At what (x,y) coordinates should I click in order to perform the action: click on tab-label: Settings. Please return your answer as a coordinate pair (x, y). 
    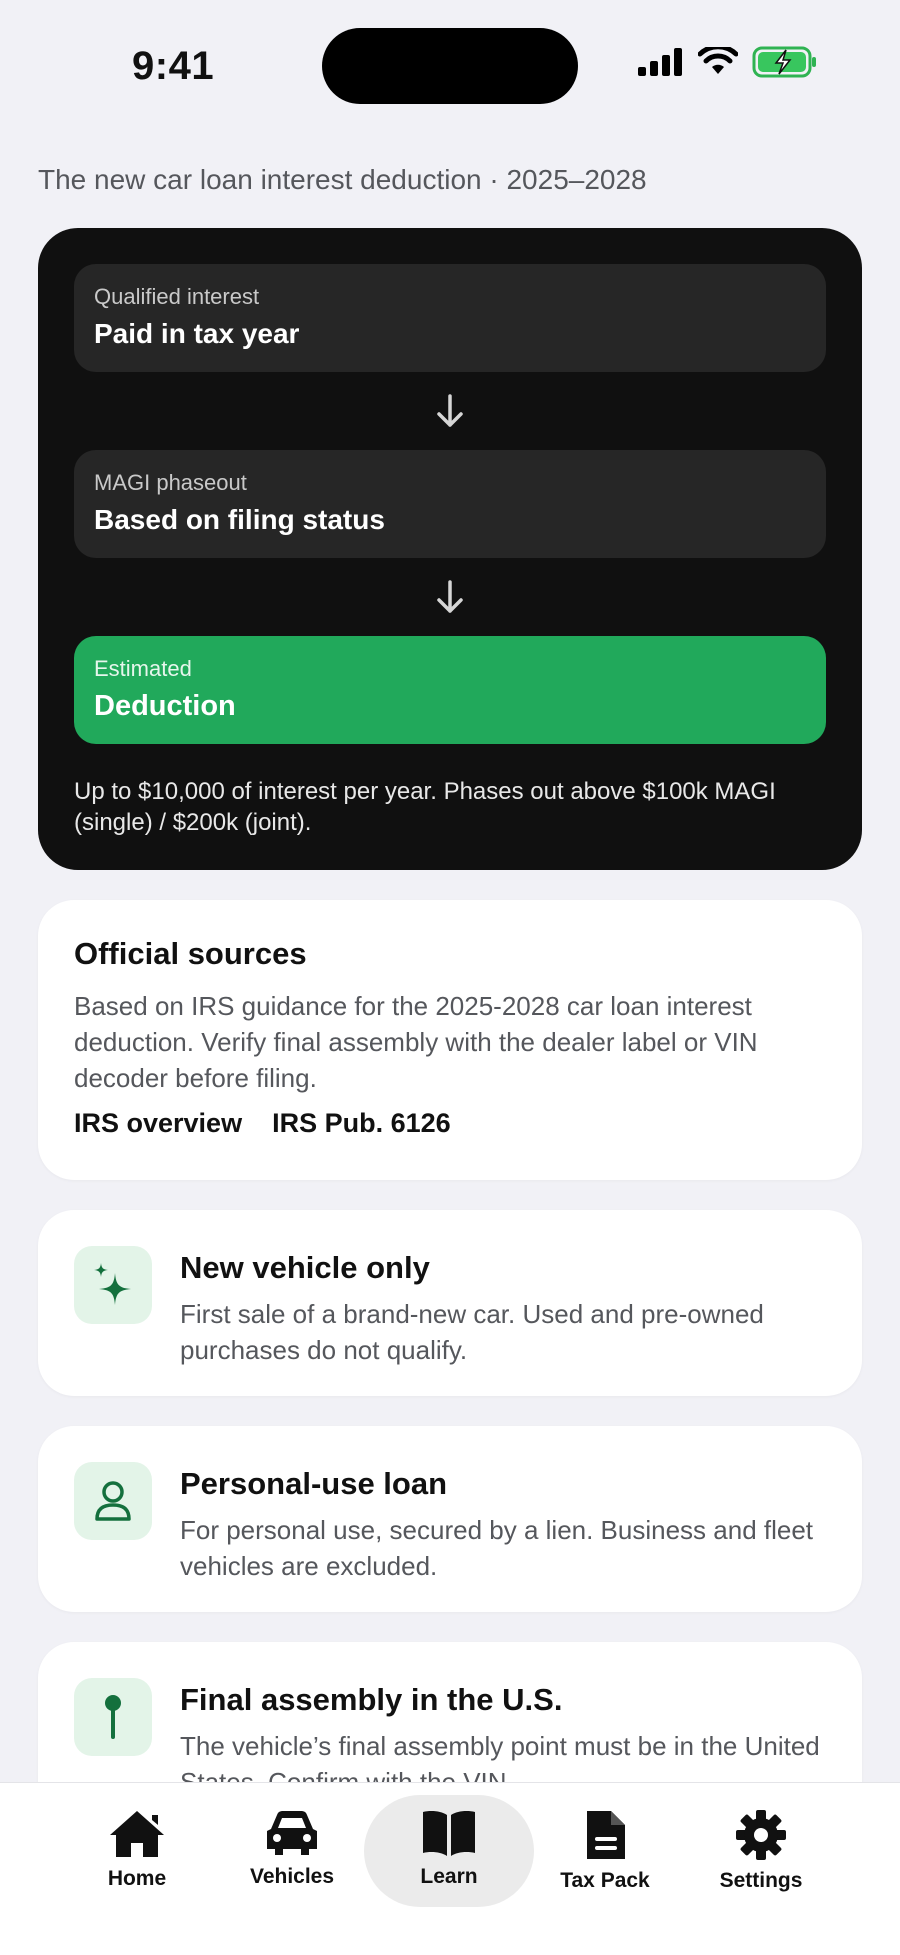
    Looking at the image, I should click on (761, 1880).